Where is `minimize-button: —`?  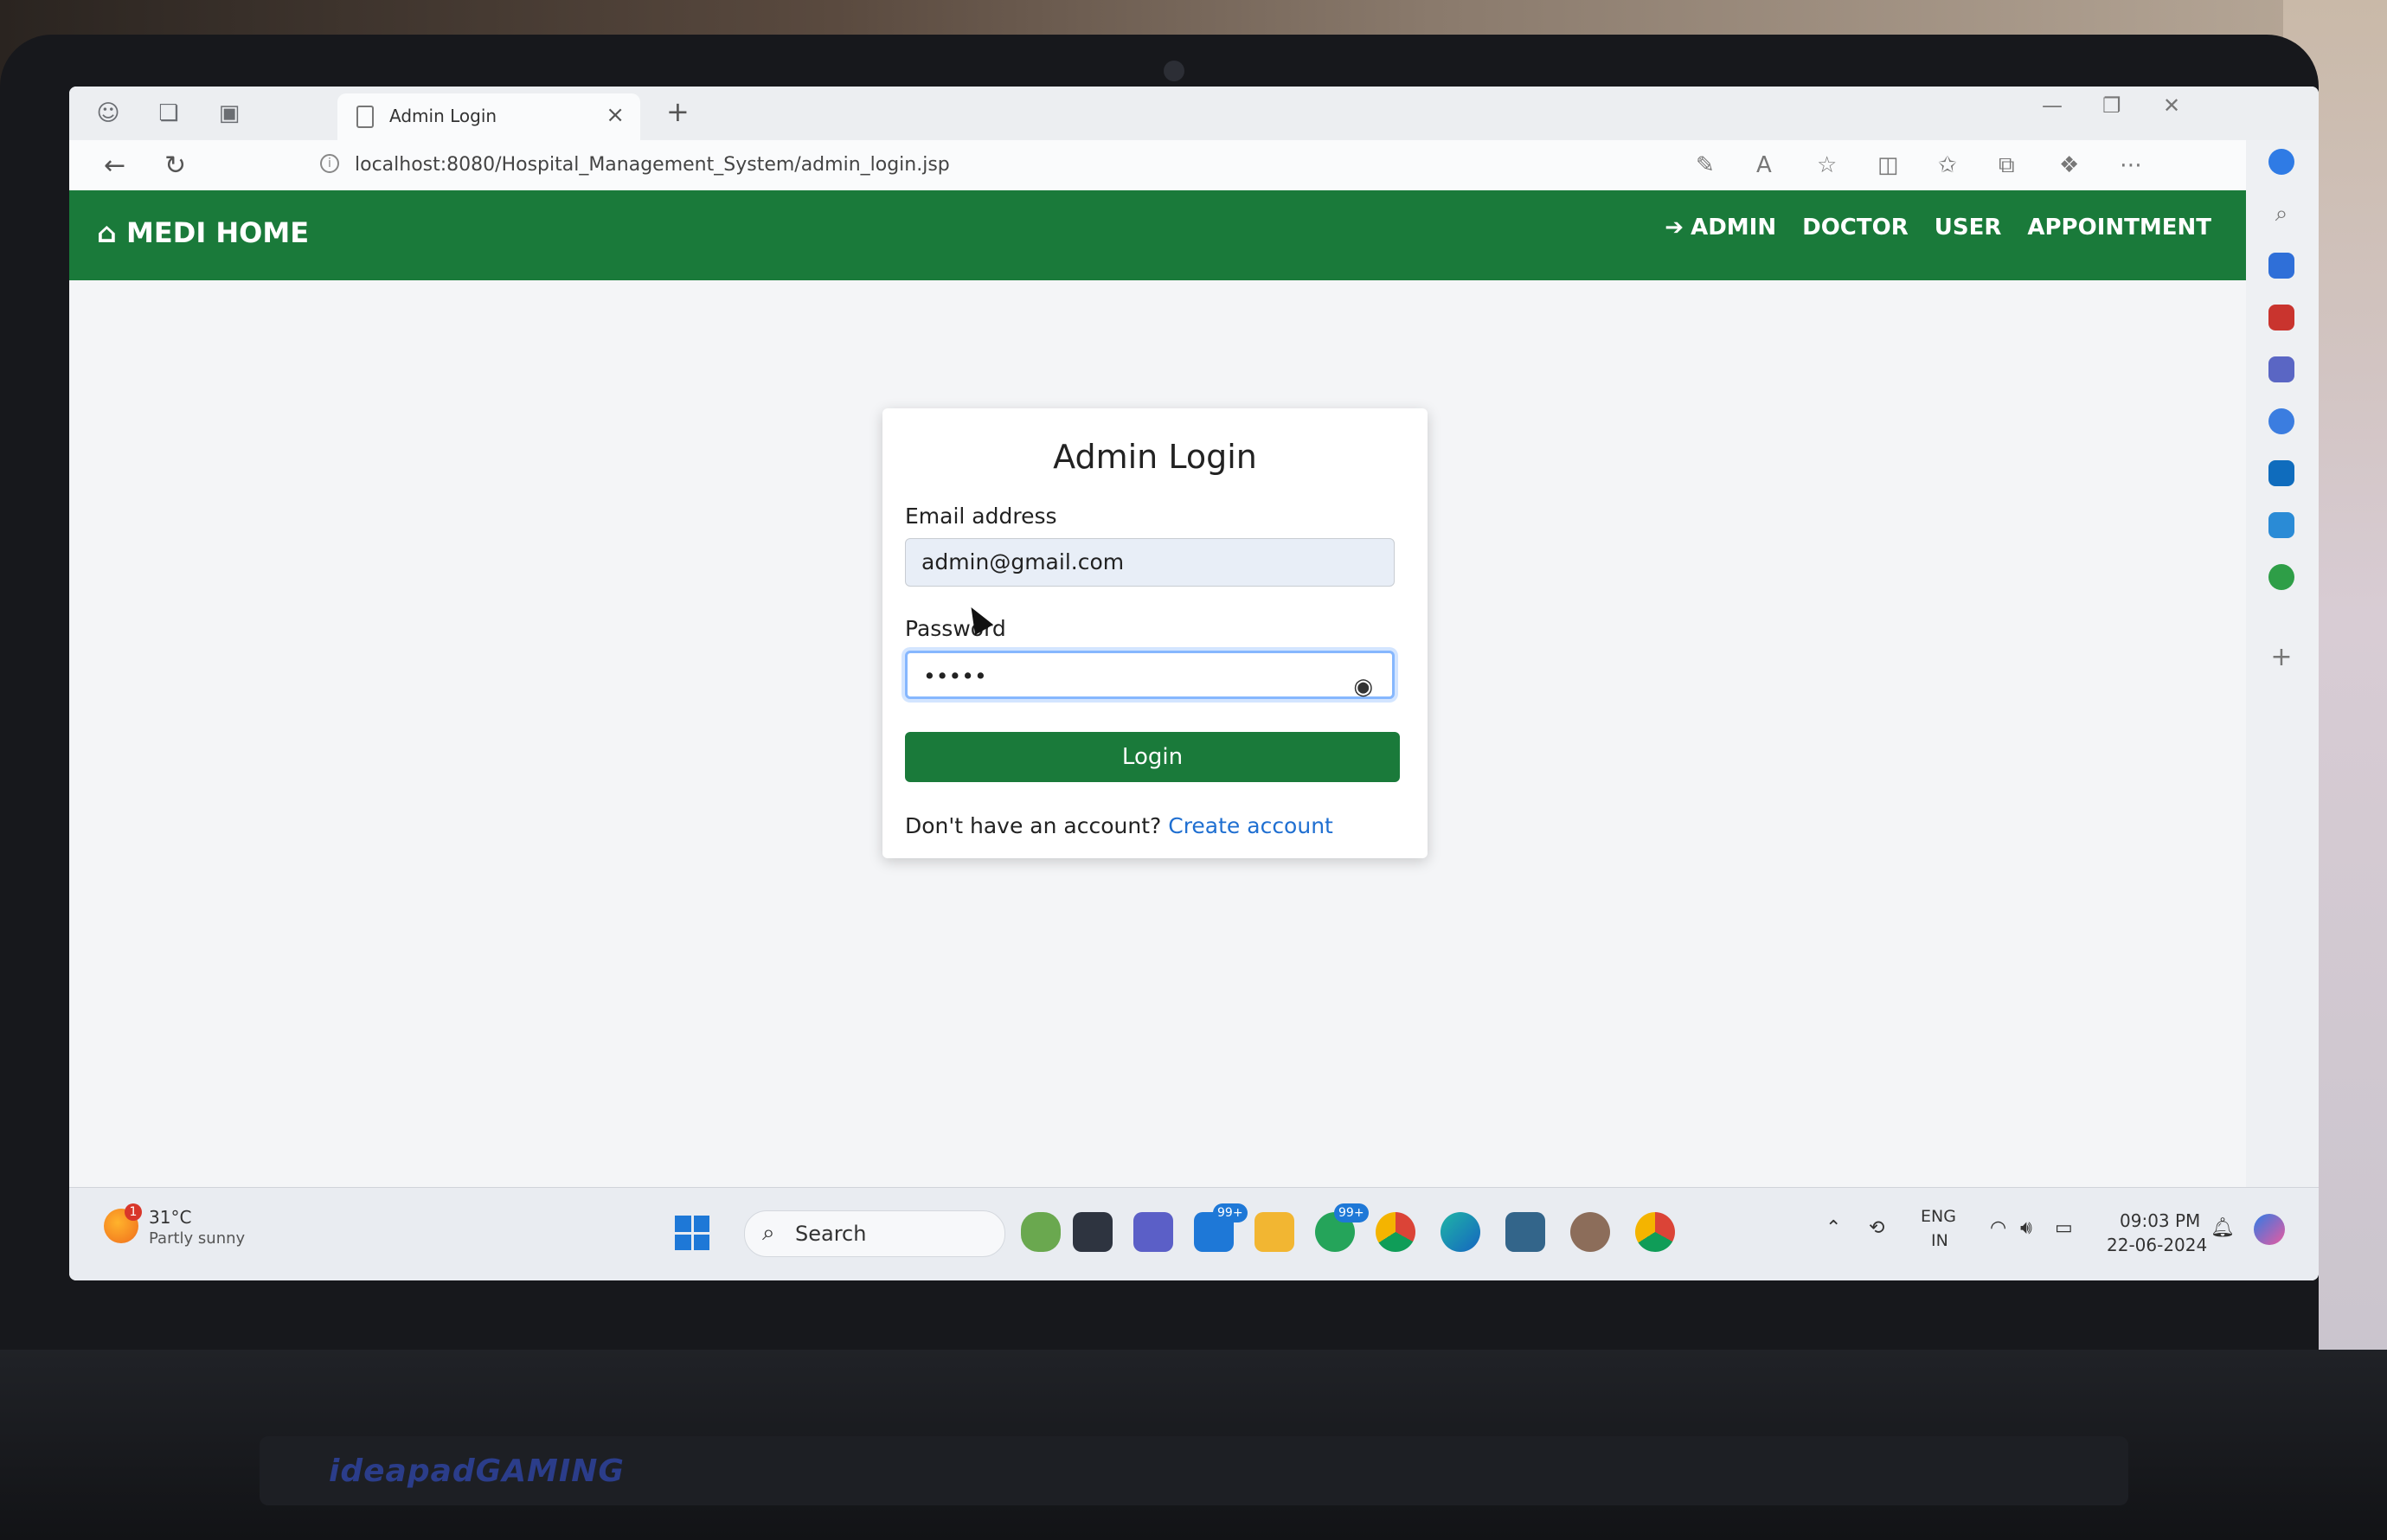 minimize-button: — is located at coordinates (2052, 105).